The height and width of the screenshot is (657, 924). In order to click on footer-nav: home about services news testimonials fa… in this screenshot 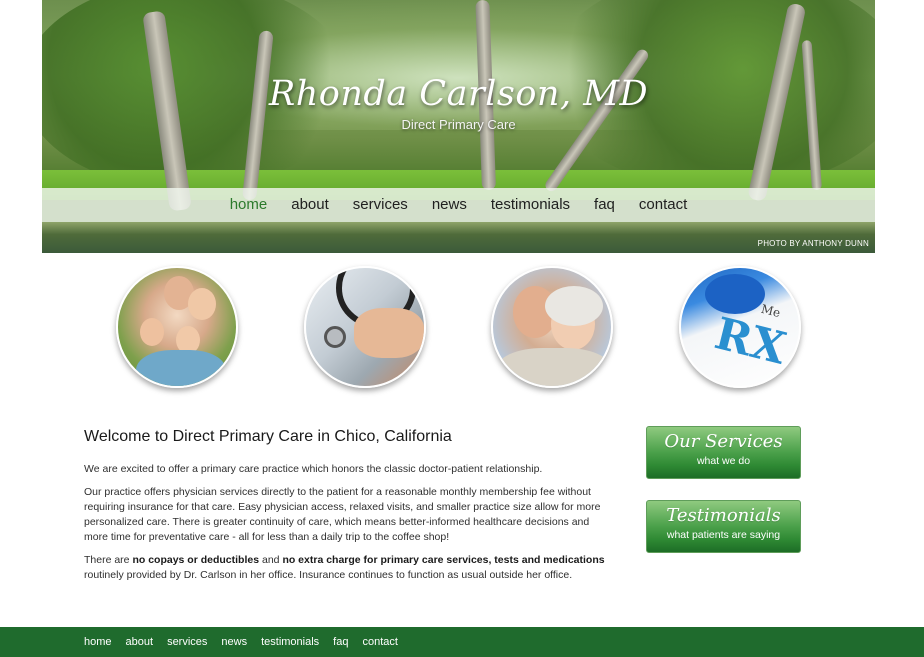, I will do `click(248, 642)`.